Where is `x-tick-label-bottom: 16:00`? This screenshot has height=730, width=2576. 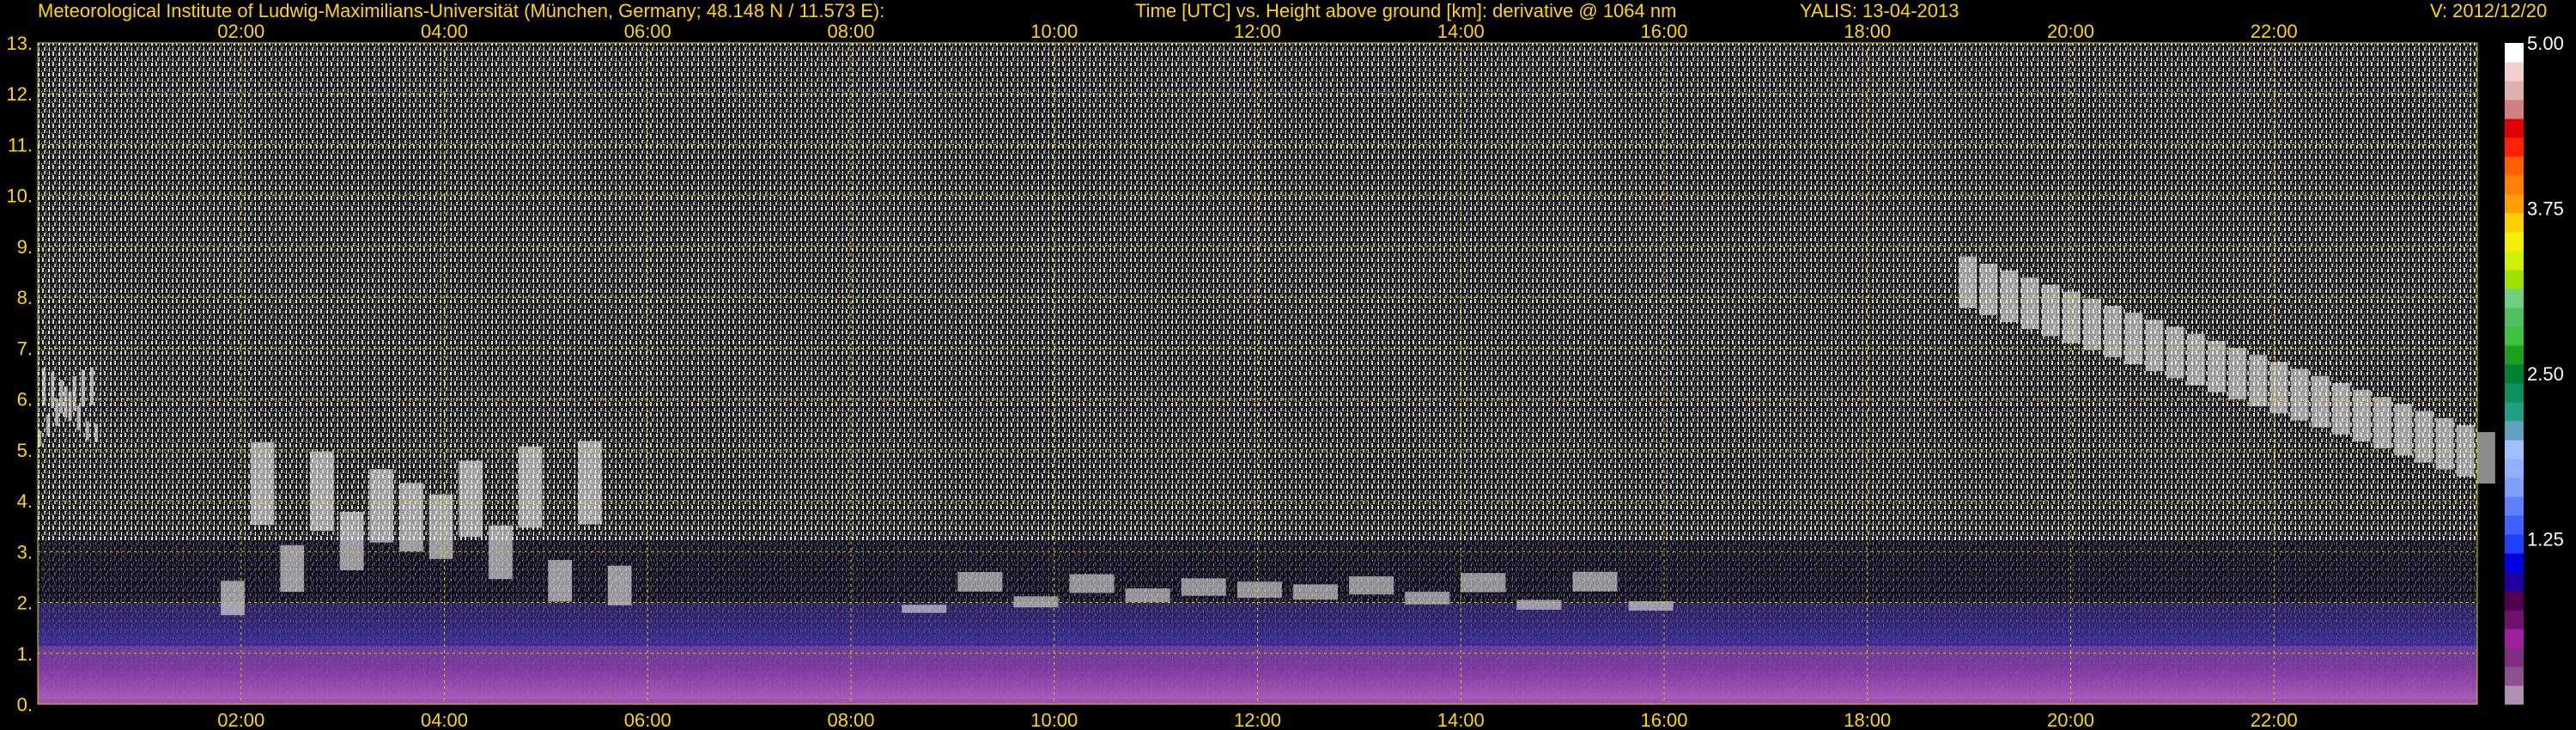
x-tick-label-bottom: 16:00 is located at coordinates (1664, 719).